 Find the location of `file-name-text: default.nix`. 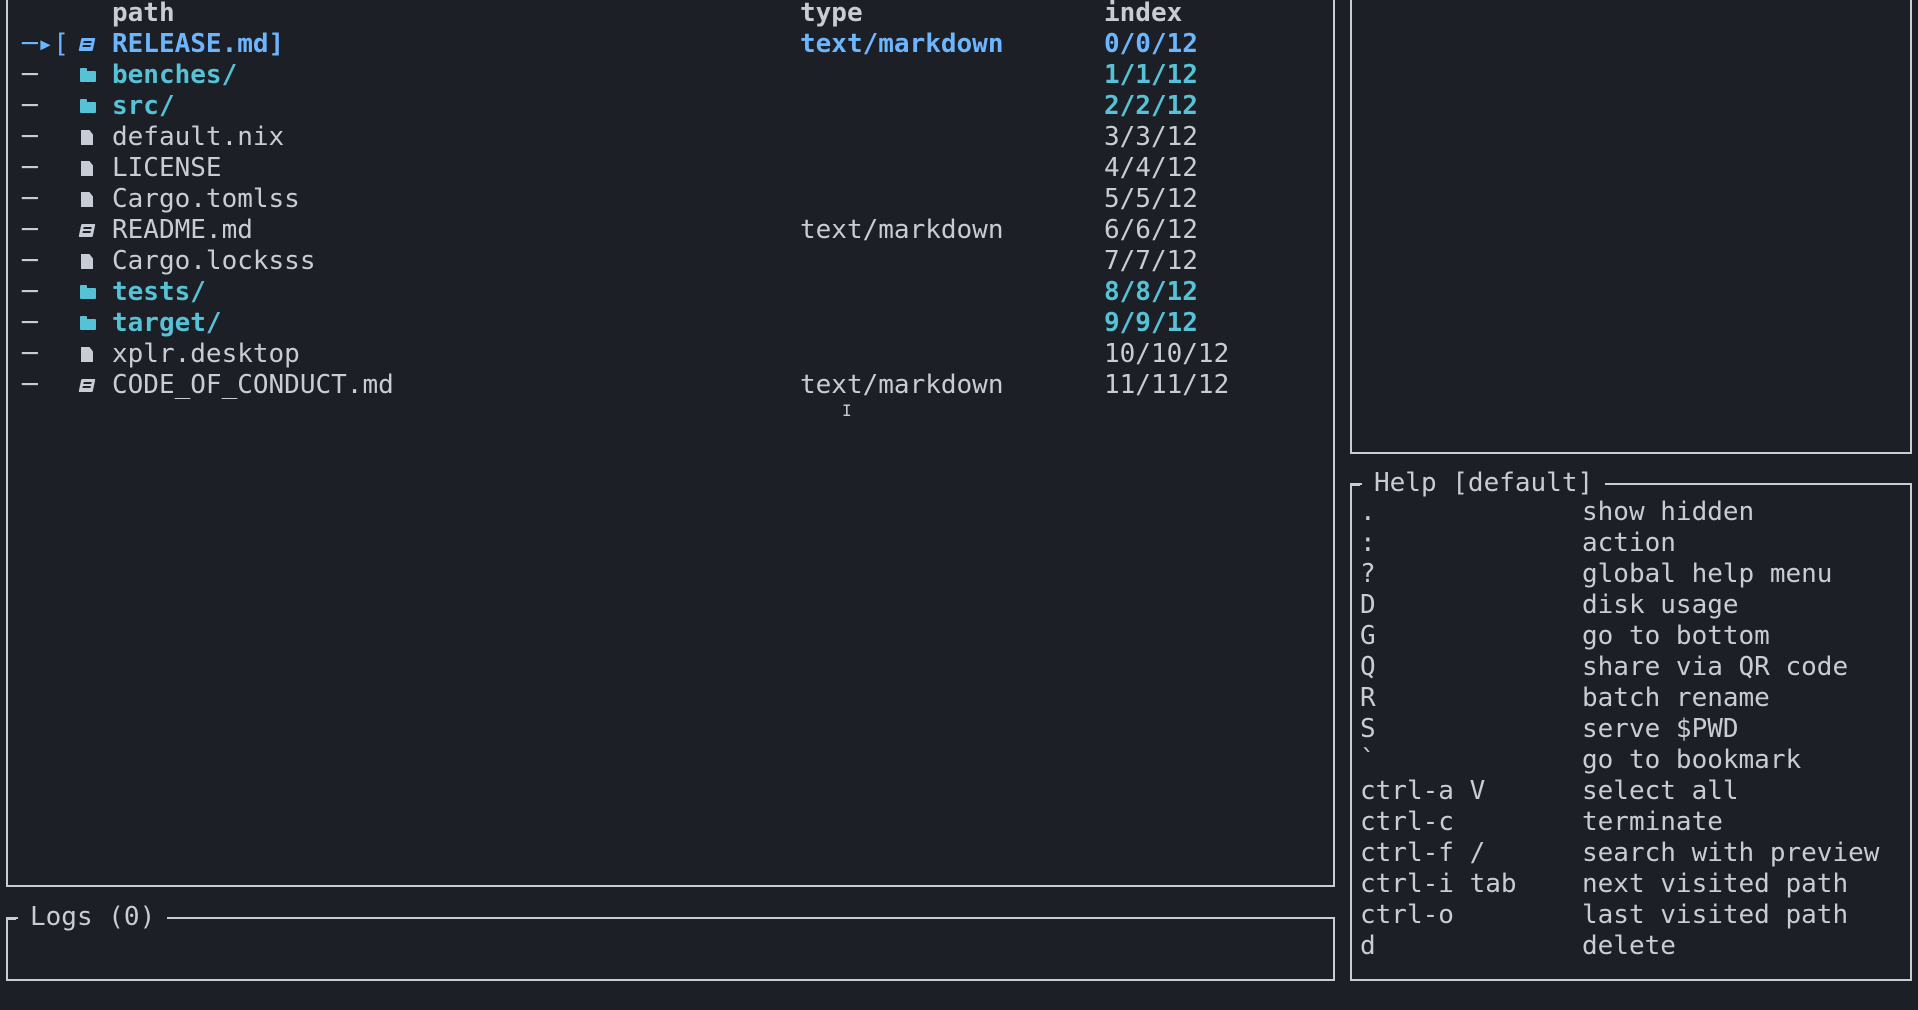

file-name-text: default.nix is located at coordinates (198, 137).